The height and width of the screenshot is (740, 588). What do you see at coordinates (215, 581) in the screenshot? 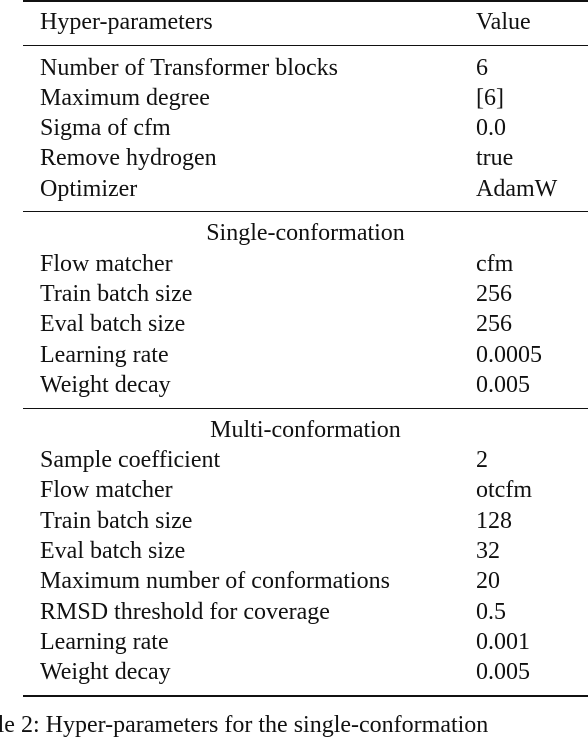
I see `param-name: Maximum number of conformations` at bounding box center [215, 581].